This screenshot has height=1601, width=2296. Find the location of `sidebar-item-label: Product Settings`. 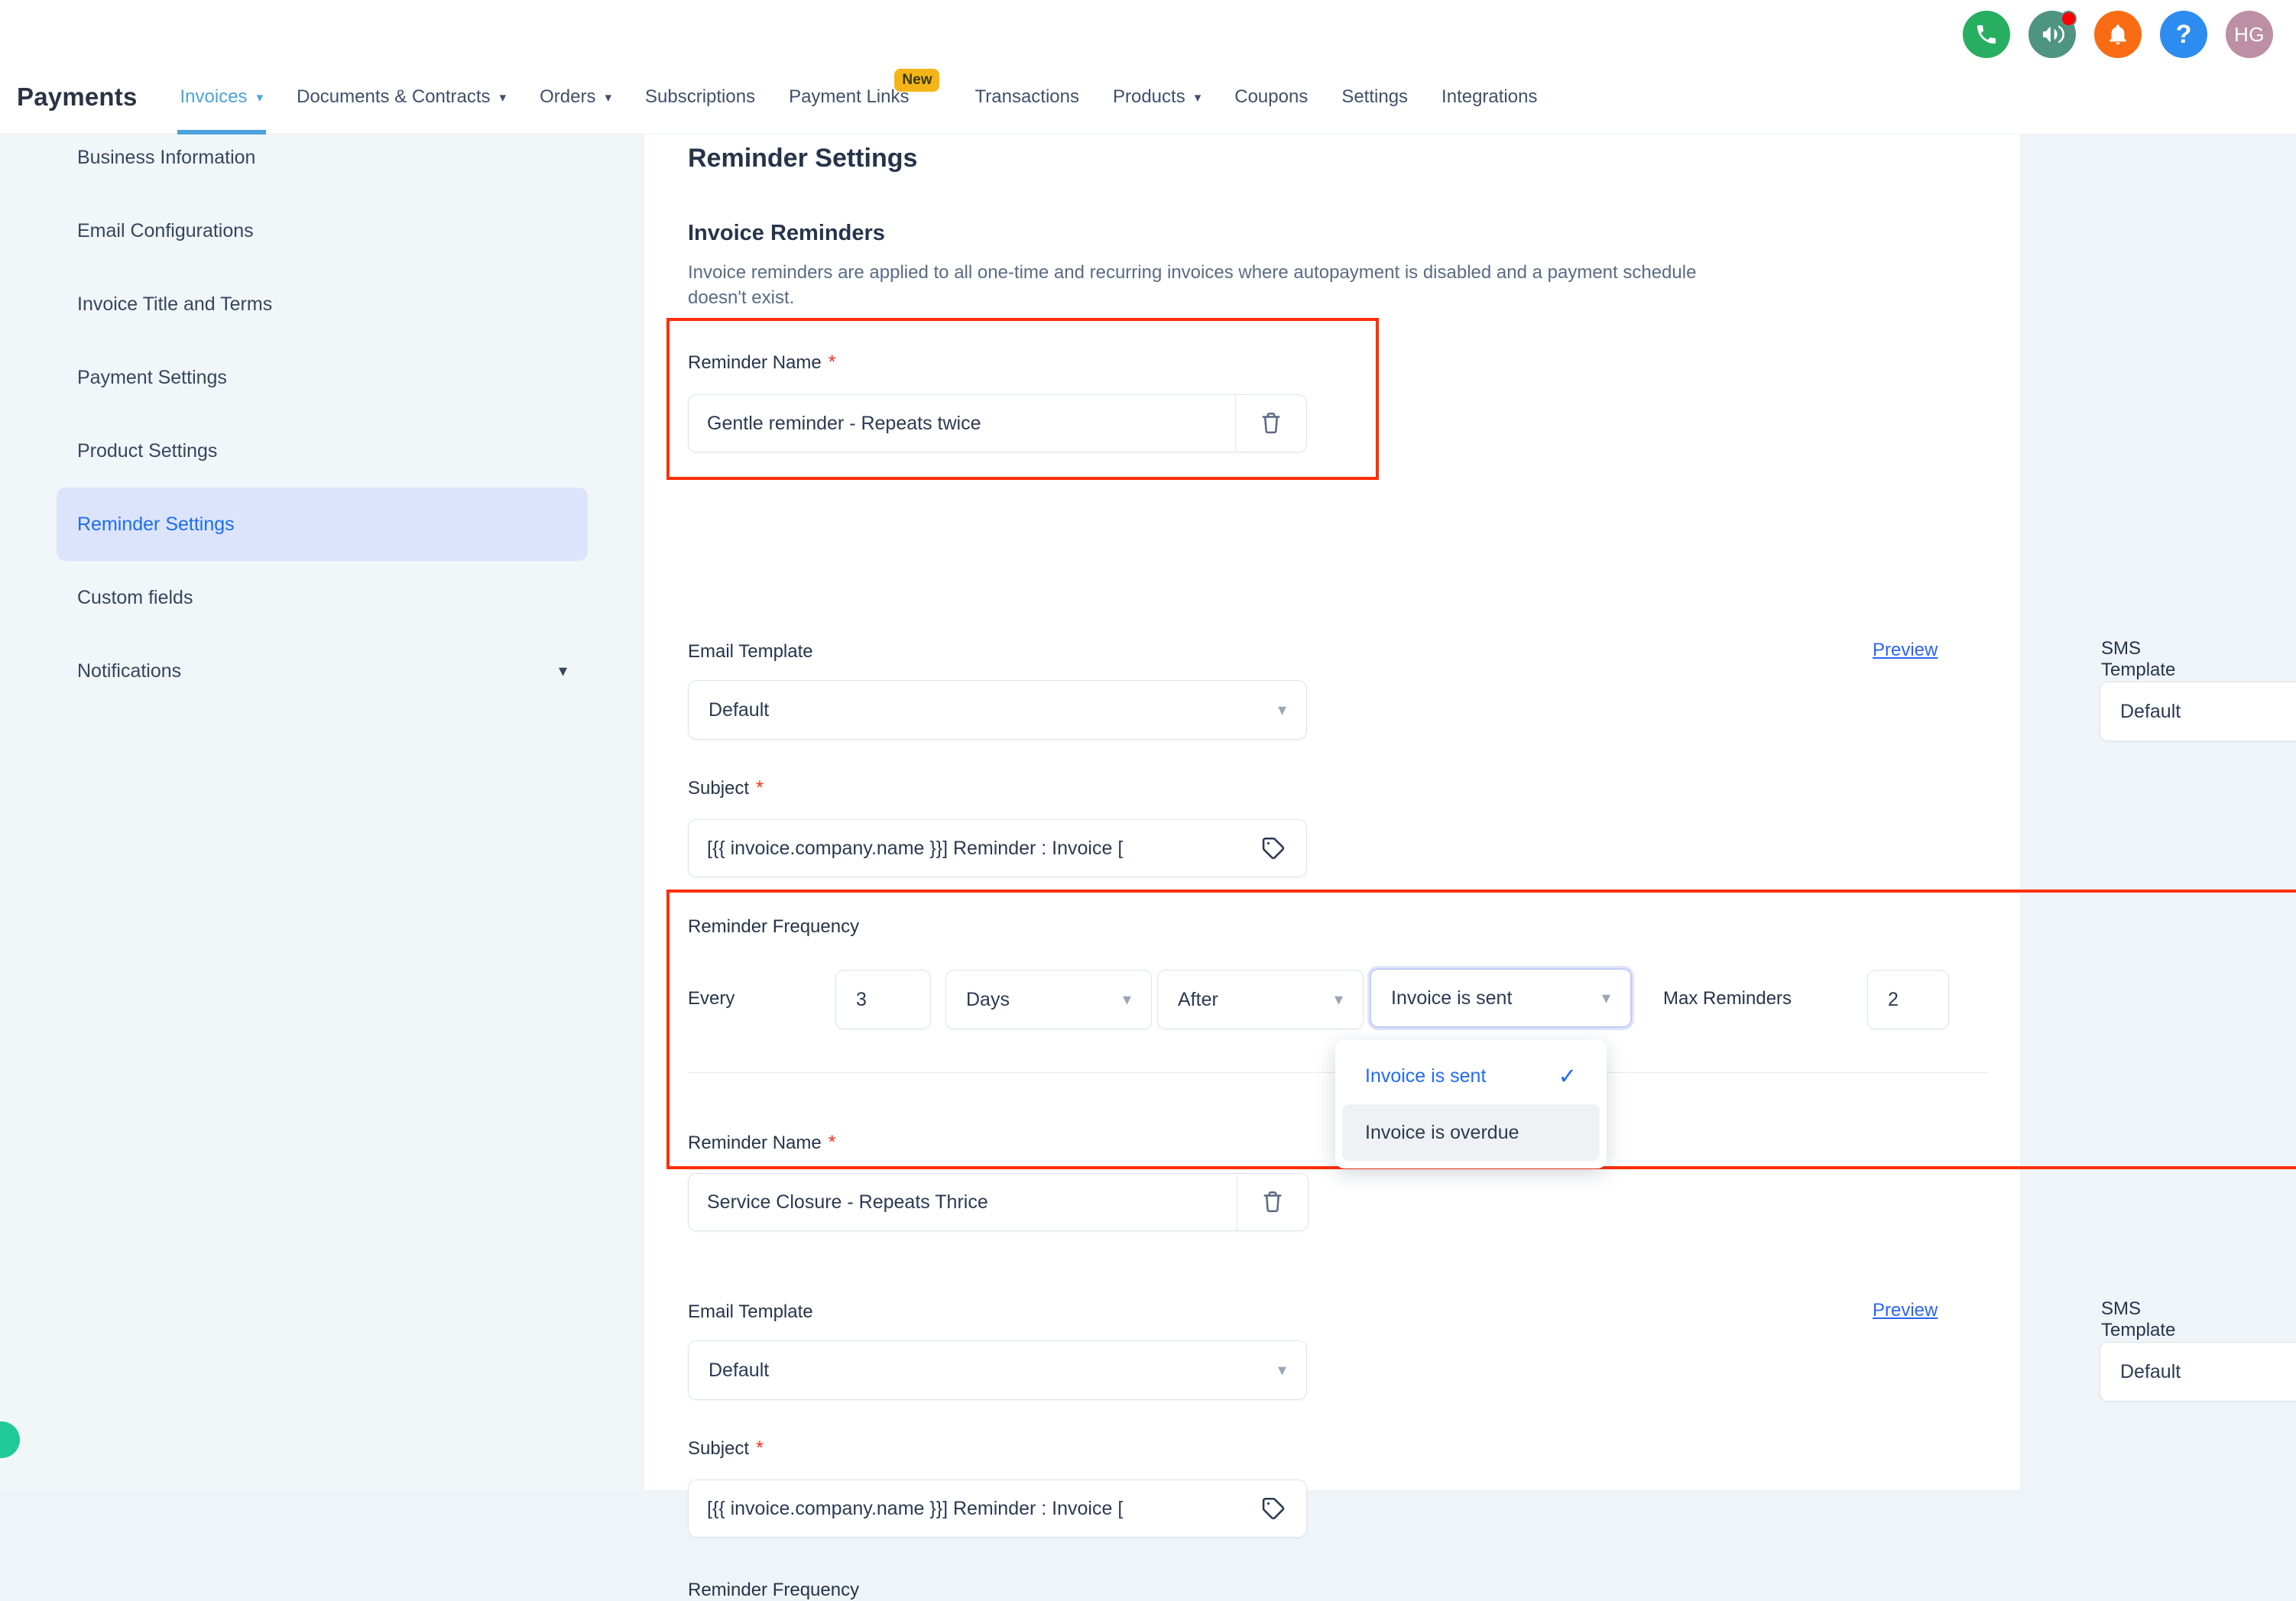

sidebar-item-label: Product Settings is located at coordinates (147, 451).